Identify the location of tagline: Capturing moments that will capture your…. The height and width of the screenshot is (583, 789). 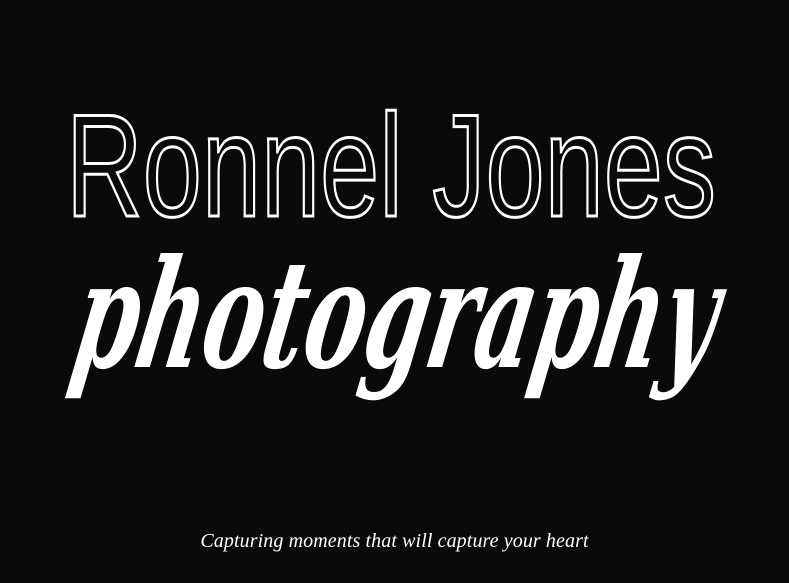
(394, 541).